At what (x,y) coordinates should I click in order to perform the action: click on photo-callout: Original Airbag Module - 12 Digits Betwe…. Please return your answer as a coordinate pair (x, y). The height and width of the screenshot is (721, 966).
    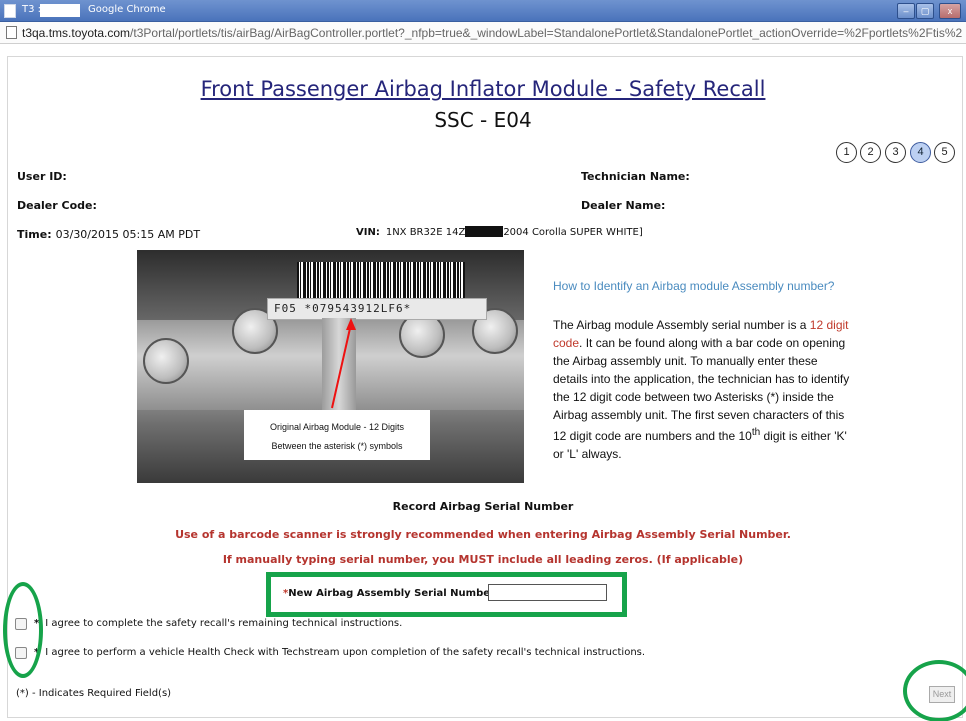
    Looking at the image, I should click on (337, 435).